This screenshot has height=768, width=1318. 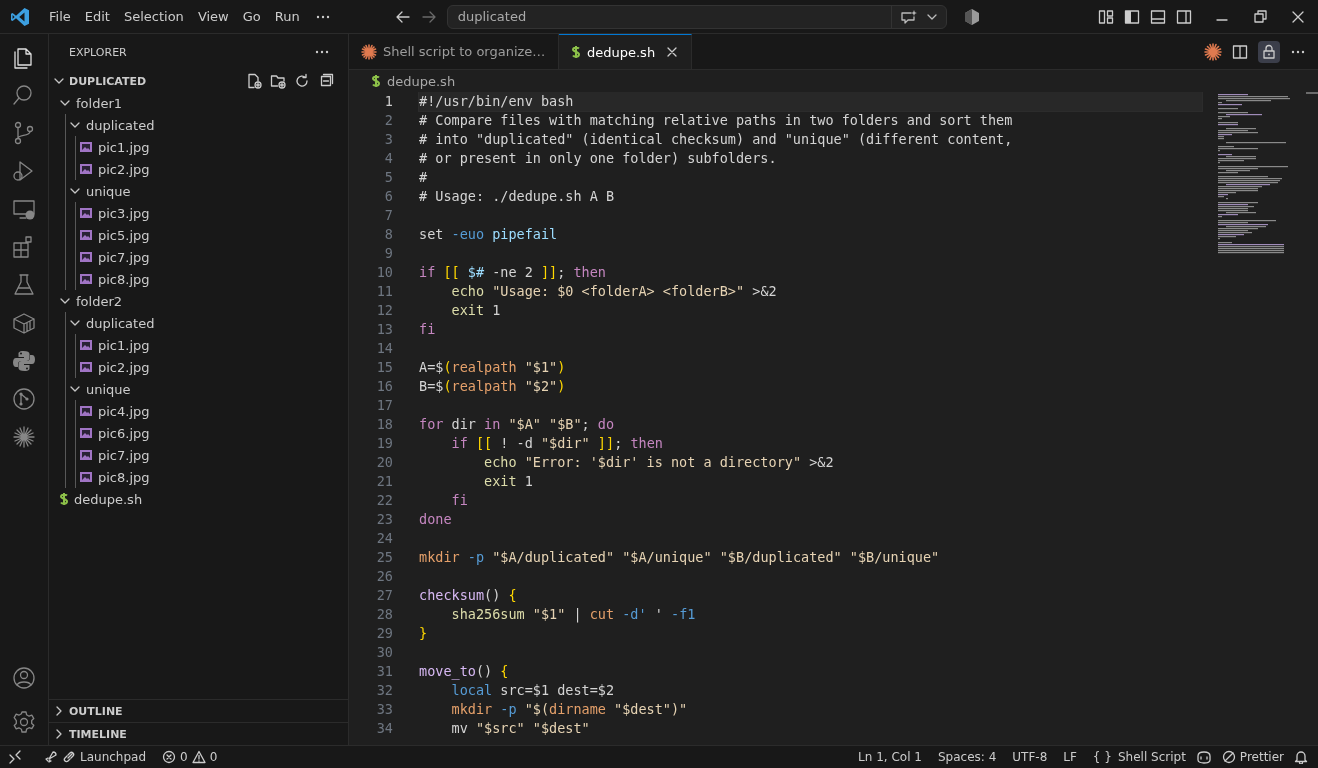 I want to click on code-line: local src=$1 dest=$2, so click(x=532, y=690).